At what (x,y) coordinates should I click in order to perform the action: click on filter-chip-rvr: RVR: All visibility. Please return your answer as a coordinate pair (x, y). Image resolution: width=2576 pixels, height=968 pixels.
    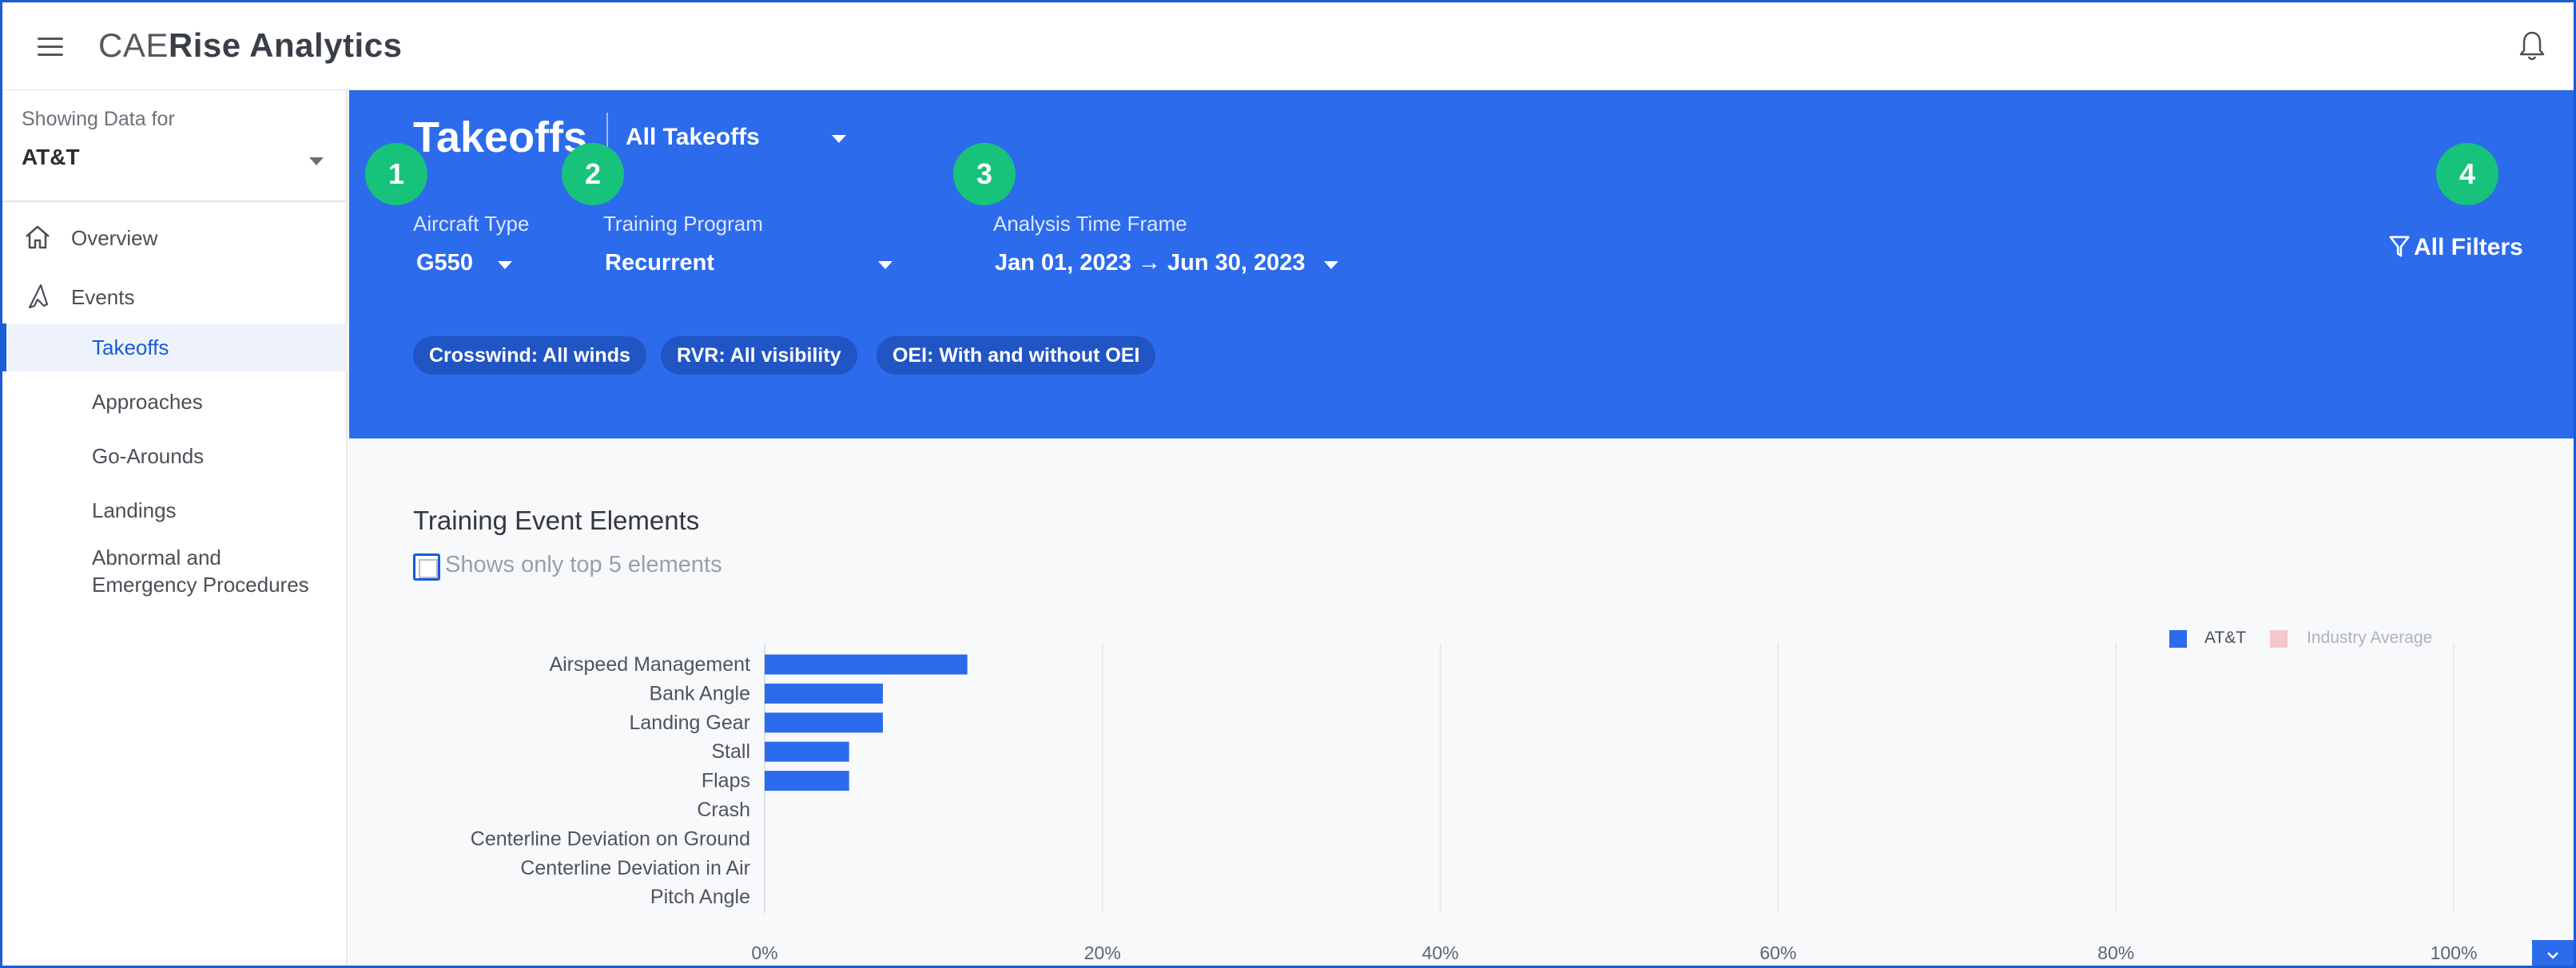
    Looking at the image, I should click on (759, 355).